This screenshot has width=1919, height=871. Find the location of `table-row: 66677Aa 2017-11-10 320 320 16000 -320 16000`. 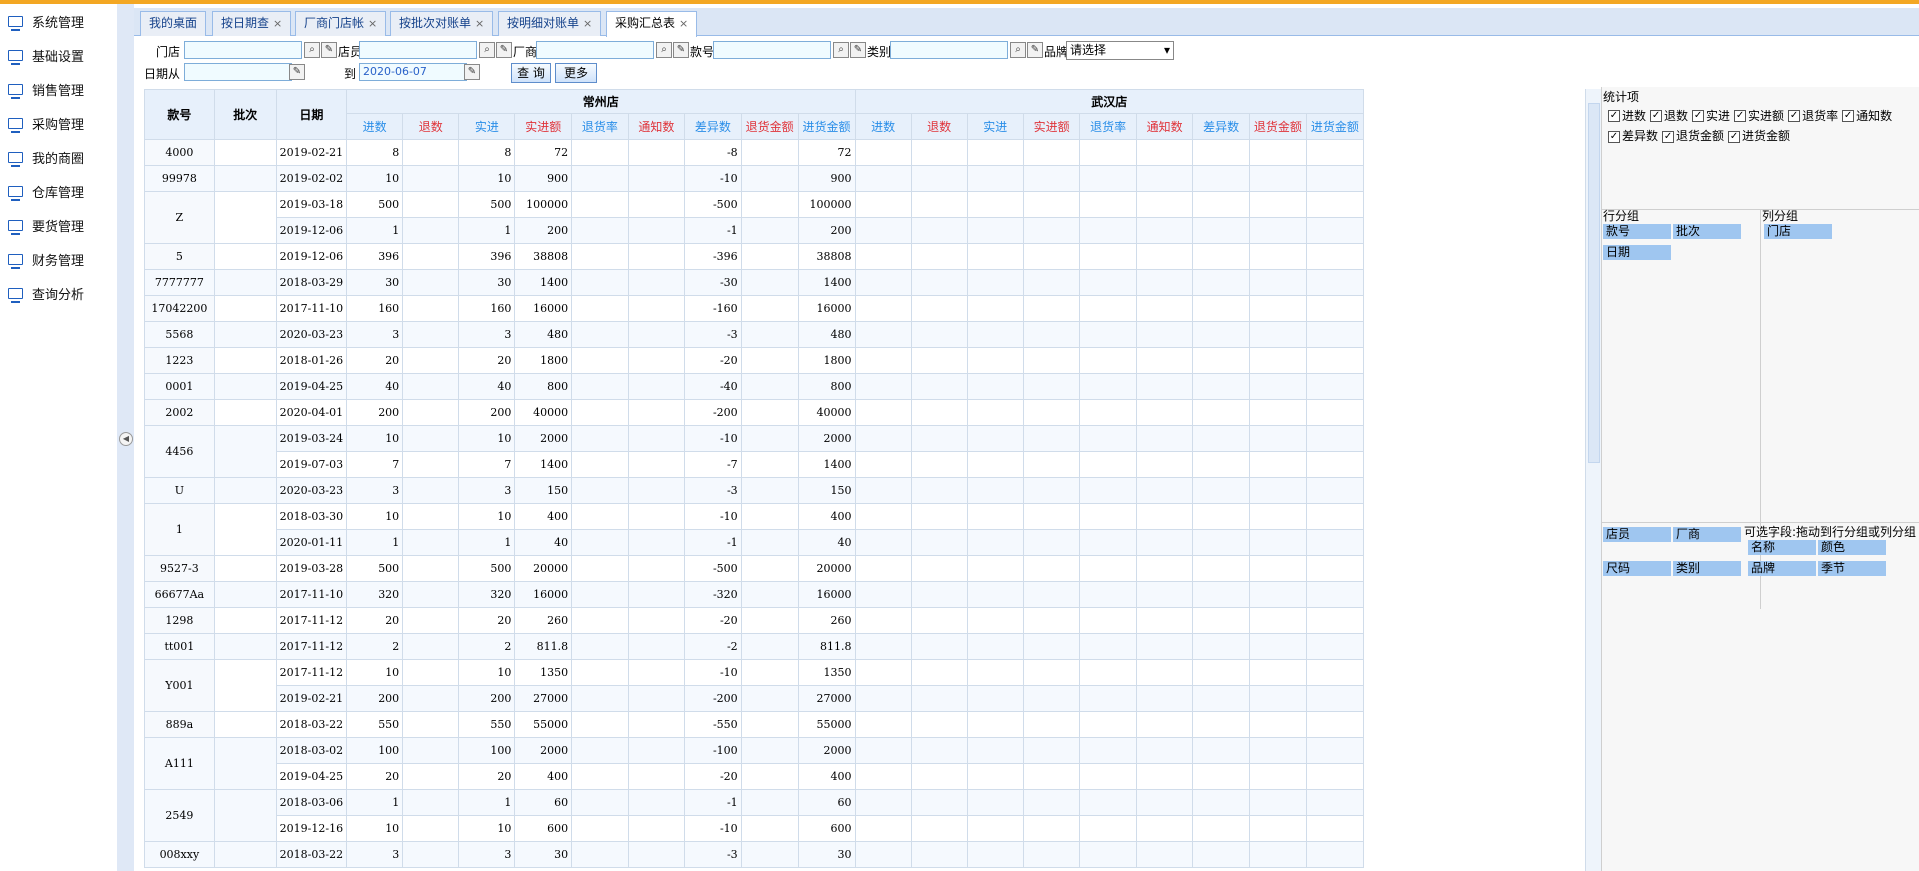

table-row: 66677Aa 2017-11-10 320 320 16000 -320 16000 is located at coordinates (754, 594).